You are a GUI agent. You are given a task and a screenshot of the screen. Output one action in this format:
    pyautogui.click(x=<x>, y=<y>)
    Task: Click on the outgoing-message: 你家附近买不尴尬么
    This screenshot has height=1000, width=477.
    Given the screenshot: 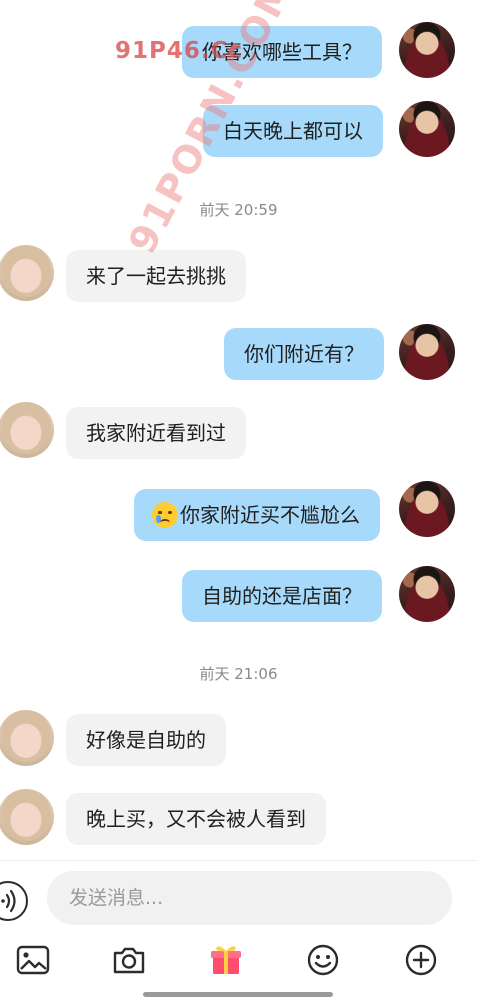 What is the action you would take?
    pyautogui.click(x=257, y=515)
    